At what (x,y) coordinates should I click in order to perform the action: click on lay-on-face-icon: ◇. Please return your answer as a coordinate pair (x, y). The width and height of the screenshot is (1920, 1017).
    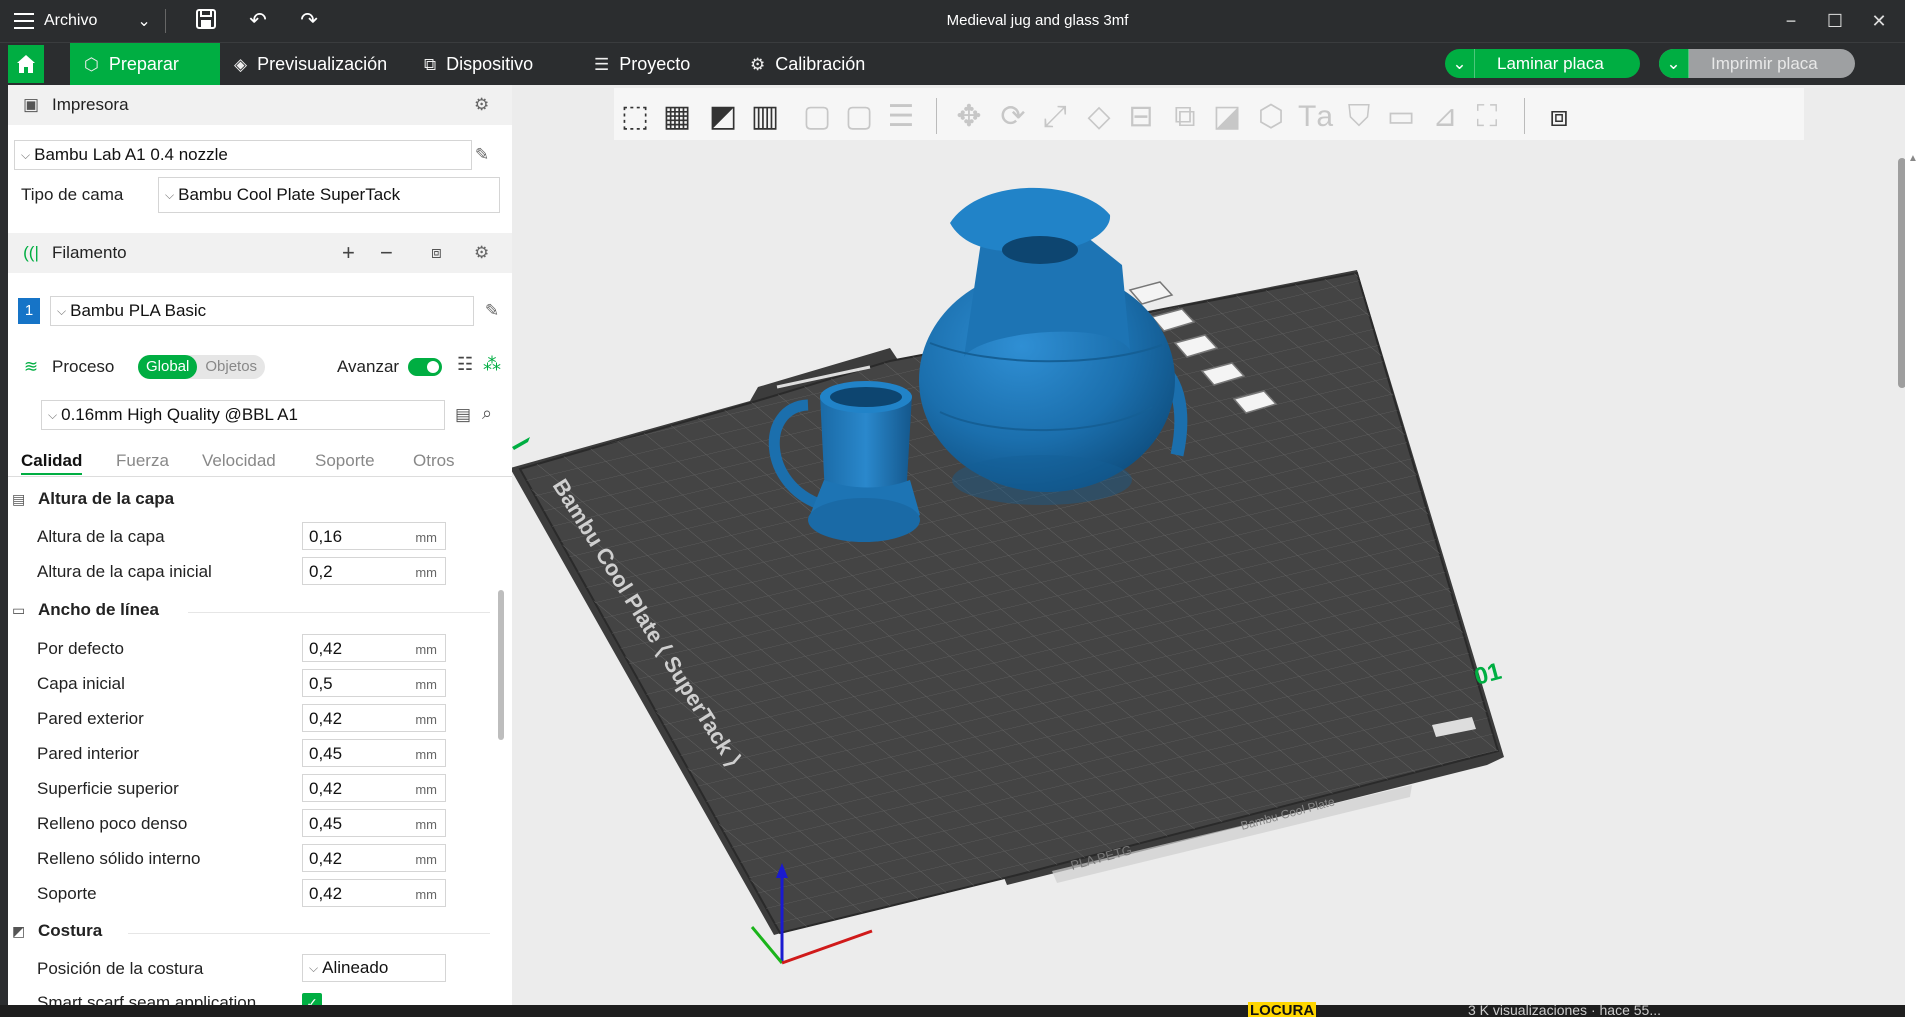
    Looking at the image, I should click on (1099, 117).